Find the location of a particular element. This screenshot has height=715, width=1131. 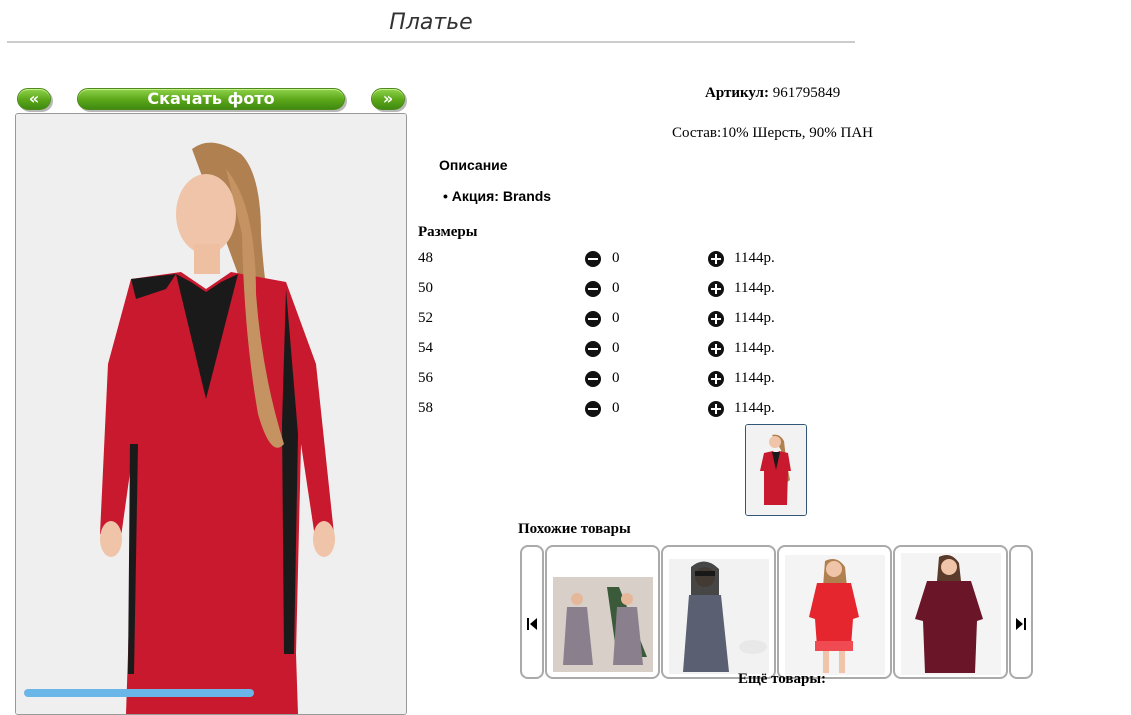

size-row: 54 0 1144р. is located at coordinates (618, 351).